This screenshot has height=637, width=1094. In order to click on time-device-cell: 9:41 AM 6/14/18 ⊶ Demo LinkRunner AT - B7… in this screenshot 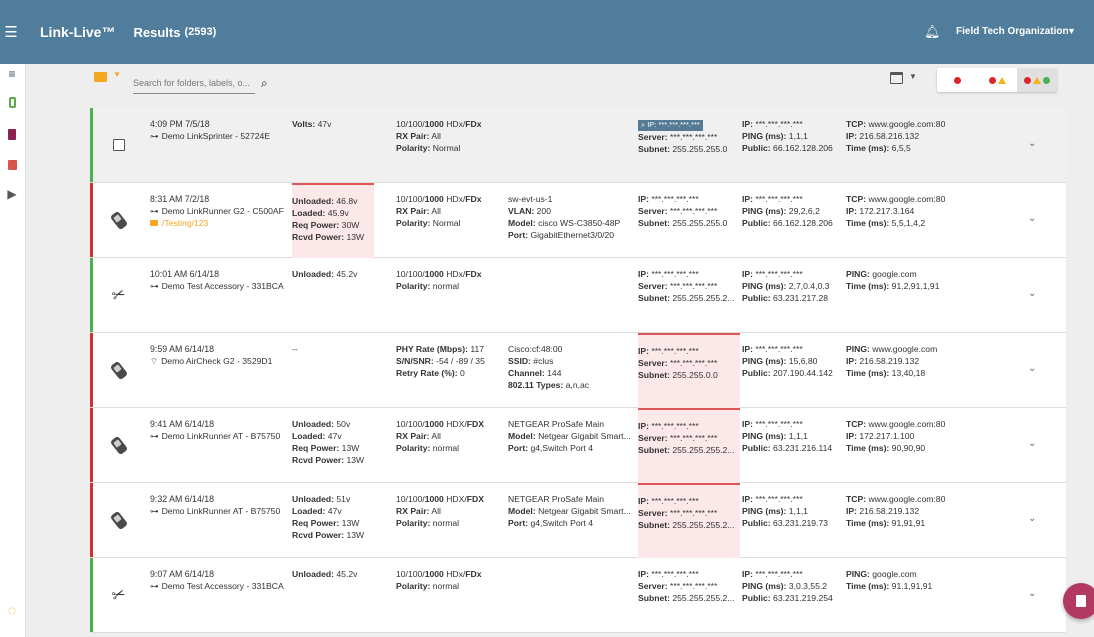, I will do `click(220, 430)`.